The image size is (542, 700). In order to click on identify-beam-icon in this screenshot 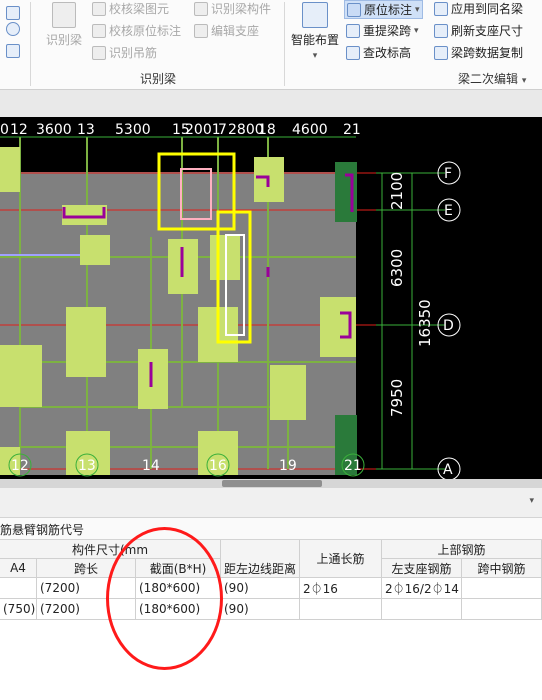, I will do `click(64, 15)`.